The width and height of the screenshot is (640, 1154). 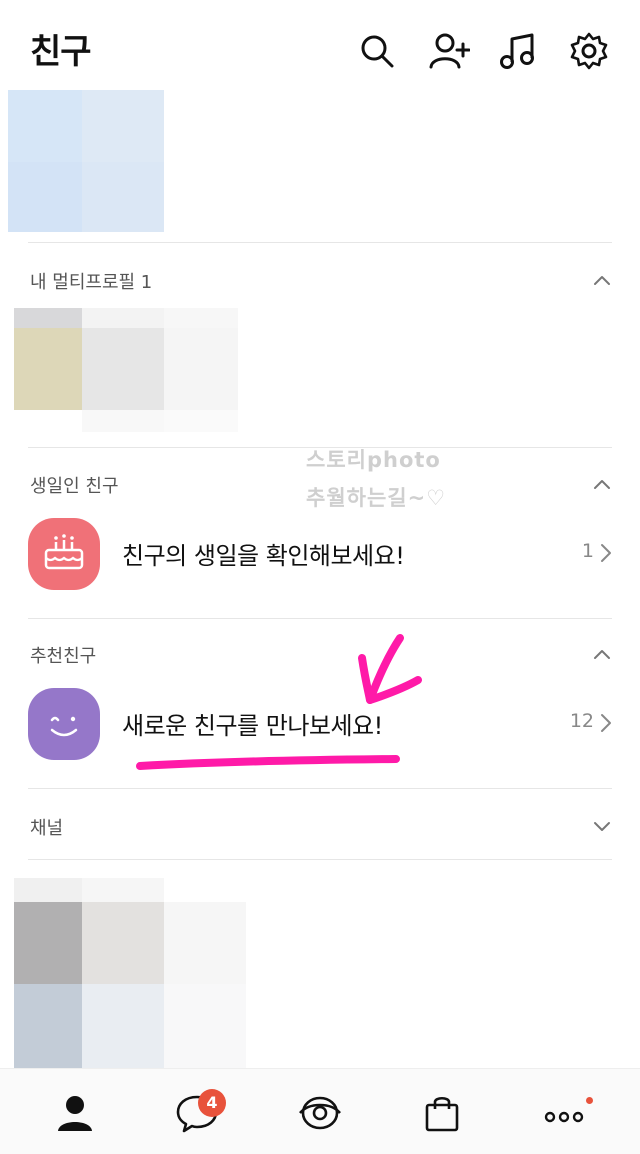 I want to click on watermark-line-1: 스토리photo, so click(x=373, y=460).